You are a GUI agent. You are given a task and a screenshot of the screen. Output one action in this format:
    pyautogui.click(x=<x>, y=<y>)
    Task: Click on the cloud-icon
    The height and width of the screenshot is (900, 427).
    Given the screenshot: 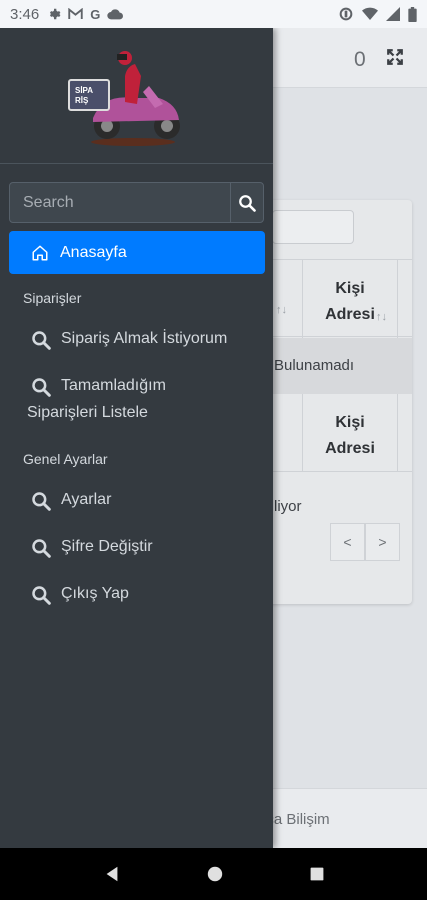 What is the action you would take?
    pyautogui.click(x=115, y=14)
    